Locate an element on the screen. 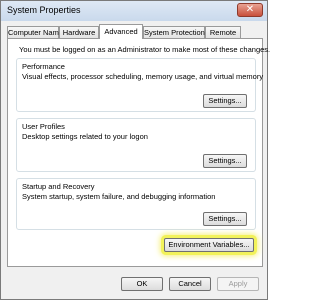 The height and width of the screenshot is (300, 320). window-title: System Properties is located at coordinates (44, 10).